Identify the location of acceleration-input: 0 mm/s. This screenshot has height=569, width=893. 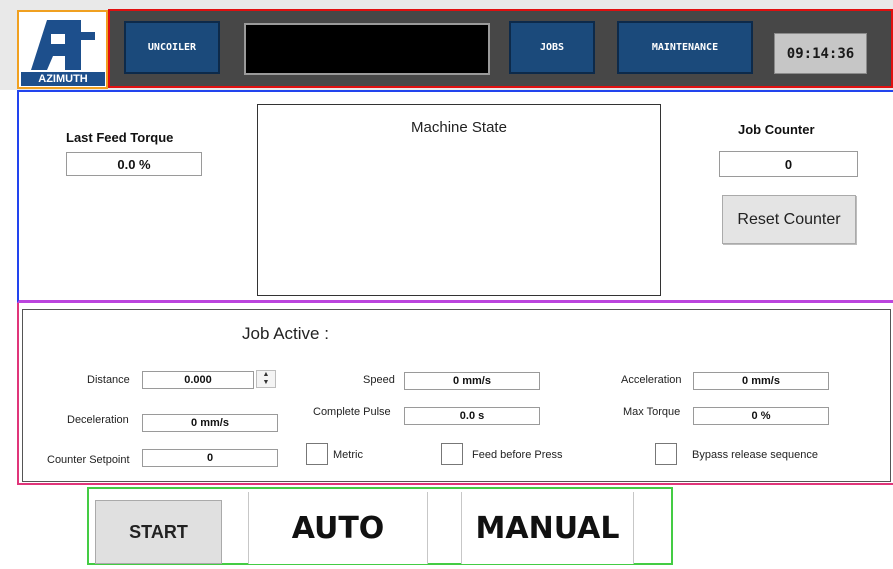
(761, 381).